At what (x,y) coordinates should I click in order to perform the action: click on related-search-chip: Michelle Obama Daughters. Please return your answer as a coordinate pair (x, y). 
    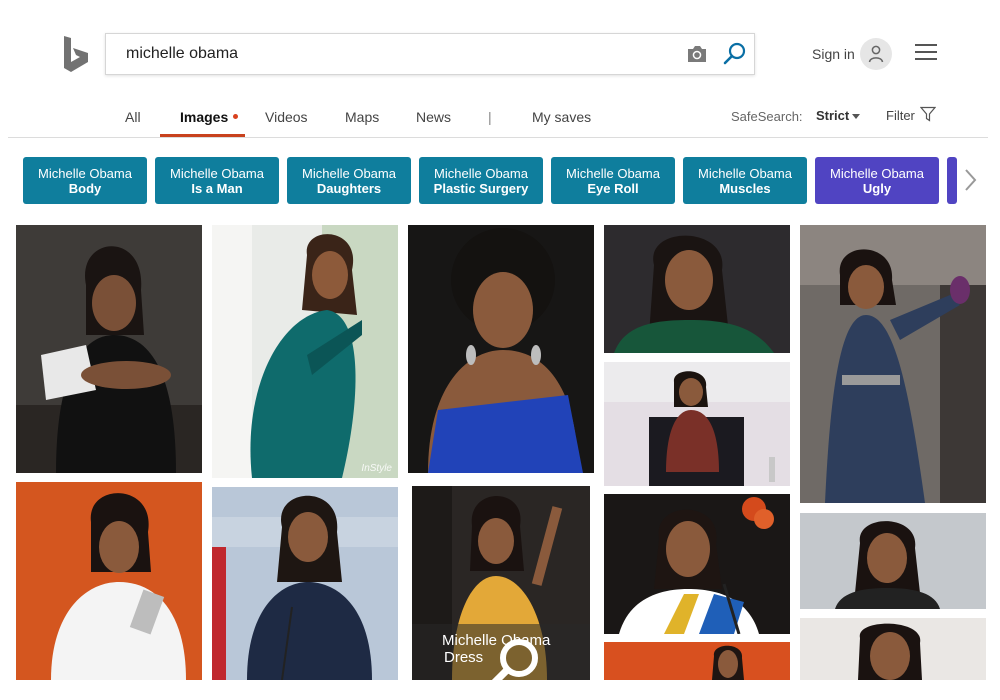
    Looking at the image, I should click on (349, 180).